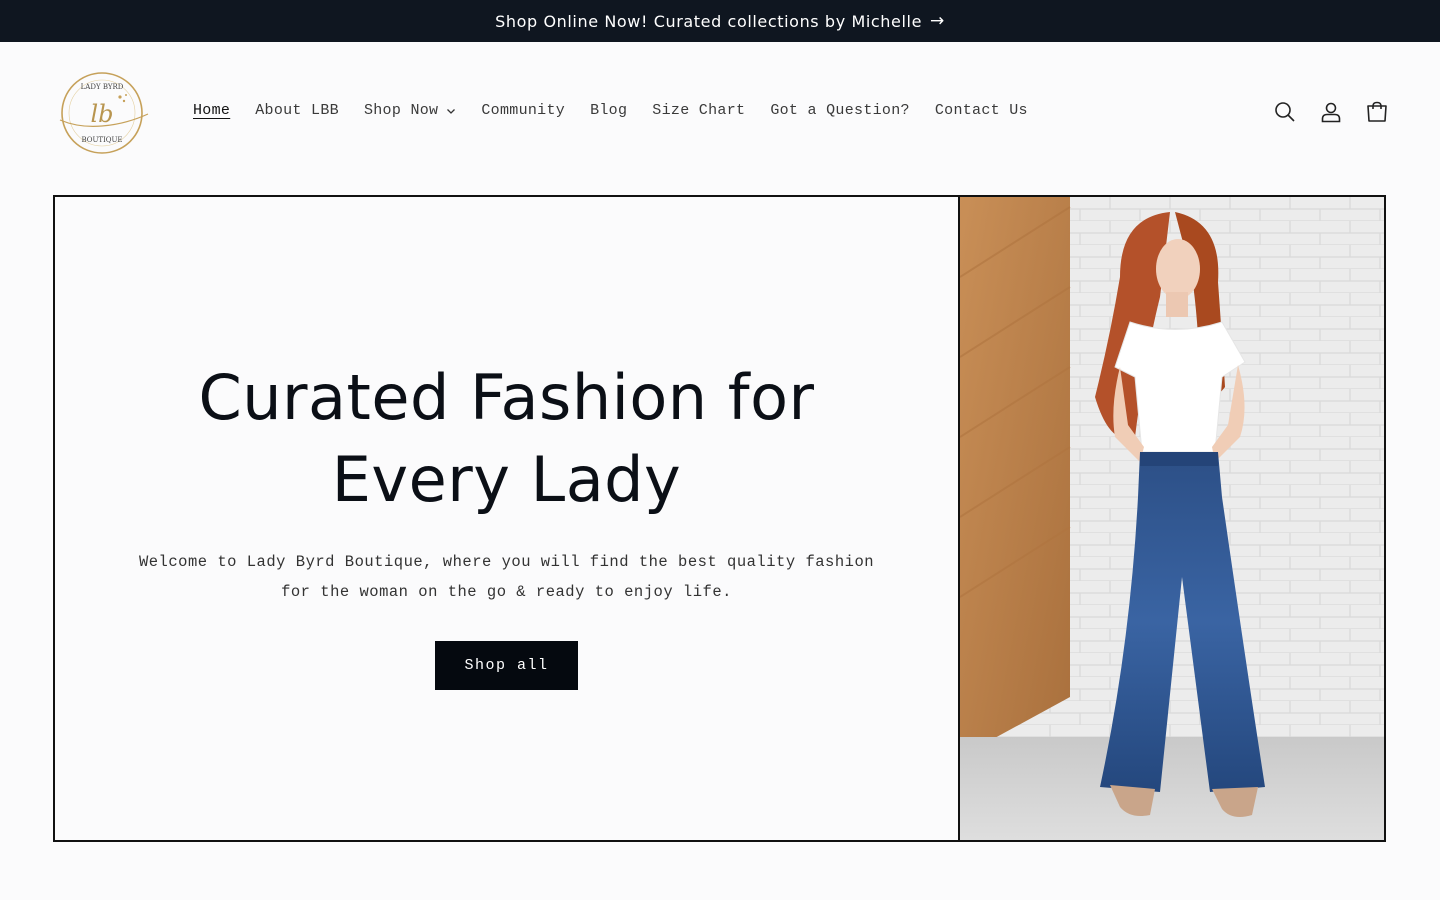 This screenshot has height=900, width=1440. I want to click on nav-home: Home, so click(211, 110).